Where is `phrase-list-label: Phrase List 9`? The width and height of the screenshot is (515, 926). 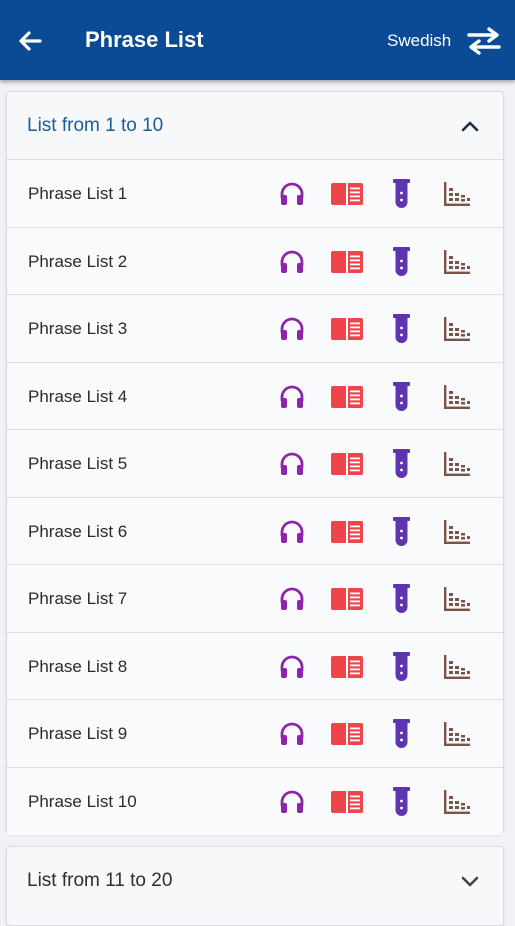 phrase-list-label: Phrase List 9 is located at coordinates (77, 734).